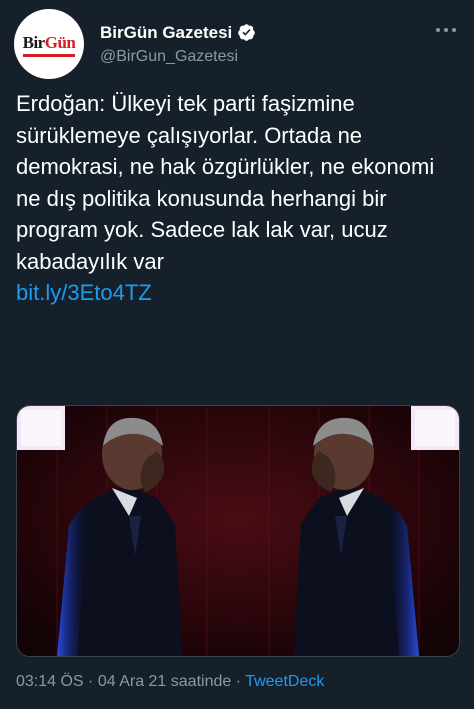 This screenshot has width=474, height=709. I want to click on birgun-logo: BirGün, so click(49, 45).